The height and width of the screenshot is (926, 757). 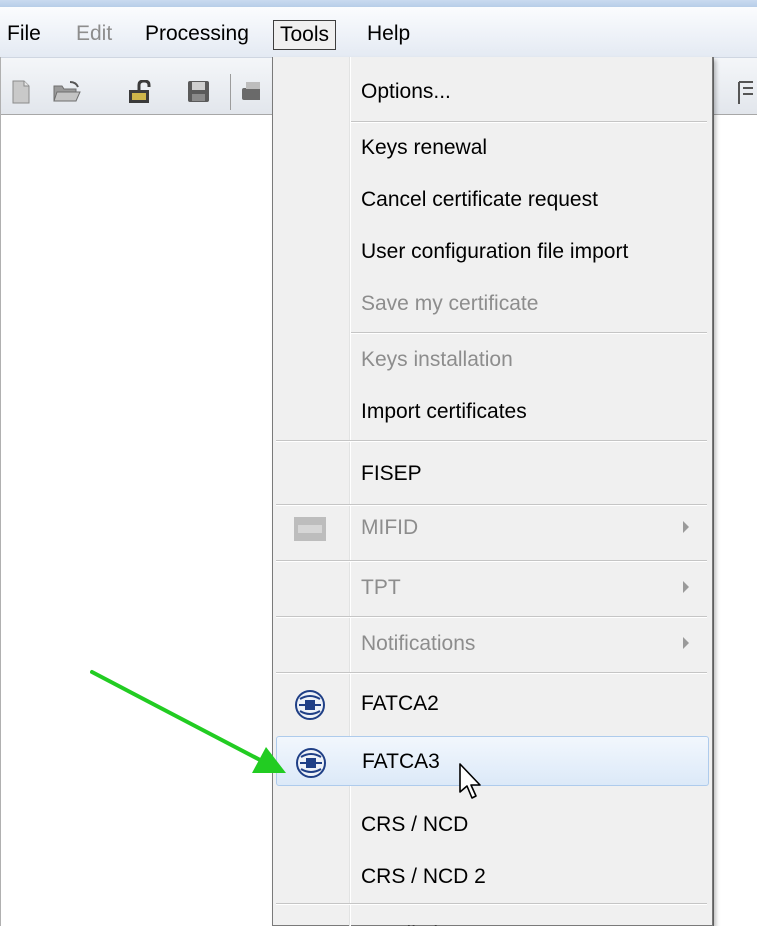 What do you see at coordinates (492, 528) in the screenshot?
I see `menu-item-mifid: MIFID` at bounding box center [492, 528].